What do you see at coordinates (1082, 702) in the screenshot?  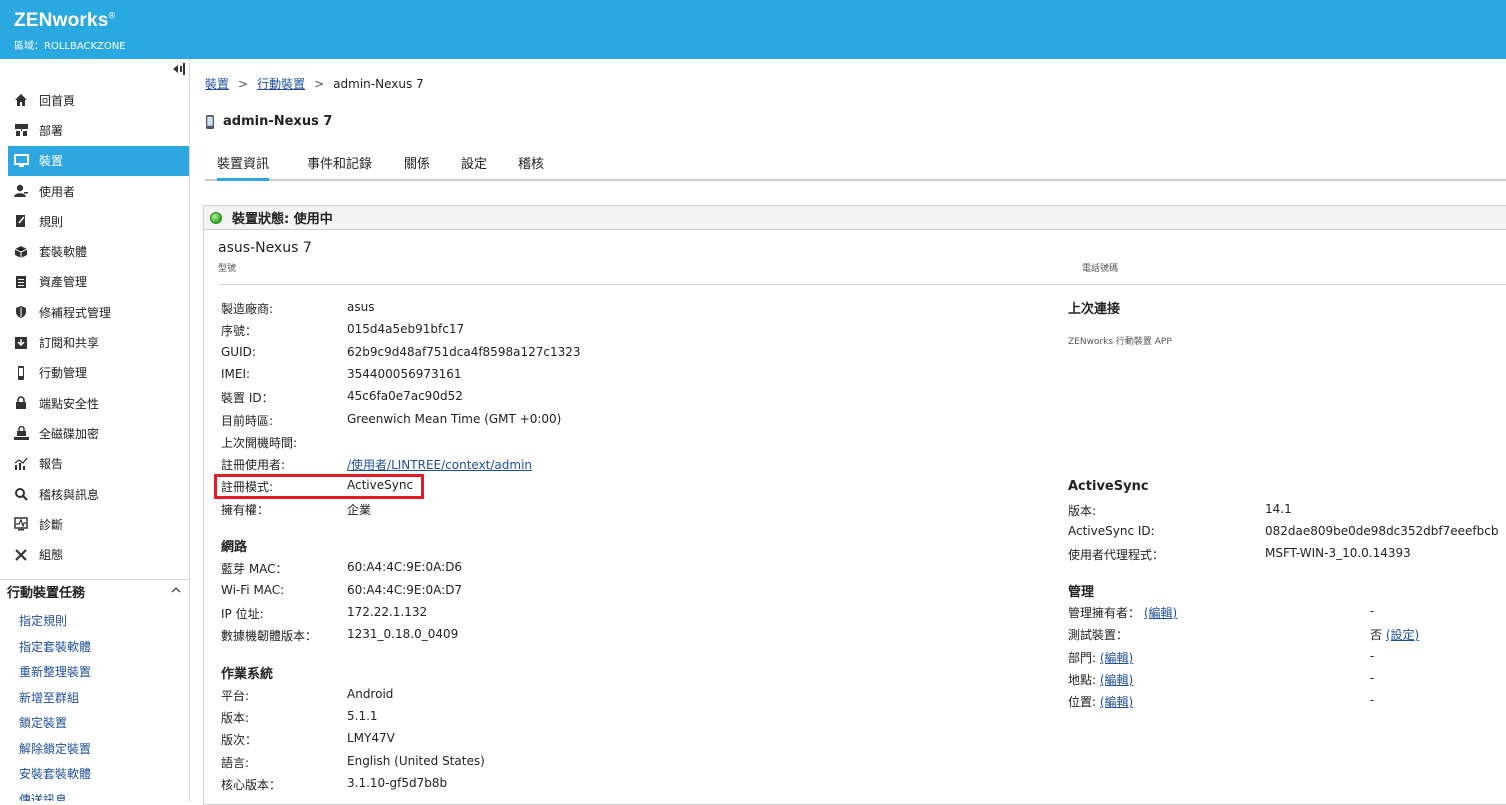 I see `location-label: 位置:` at bounding box center [1082, 702].